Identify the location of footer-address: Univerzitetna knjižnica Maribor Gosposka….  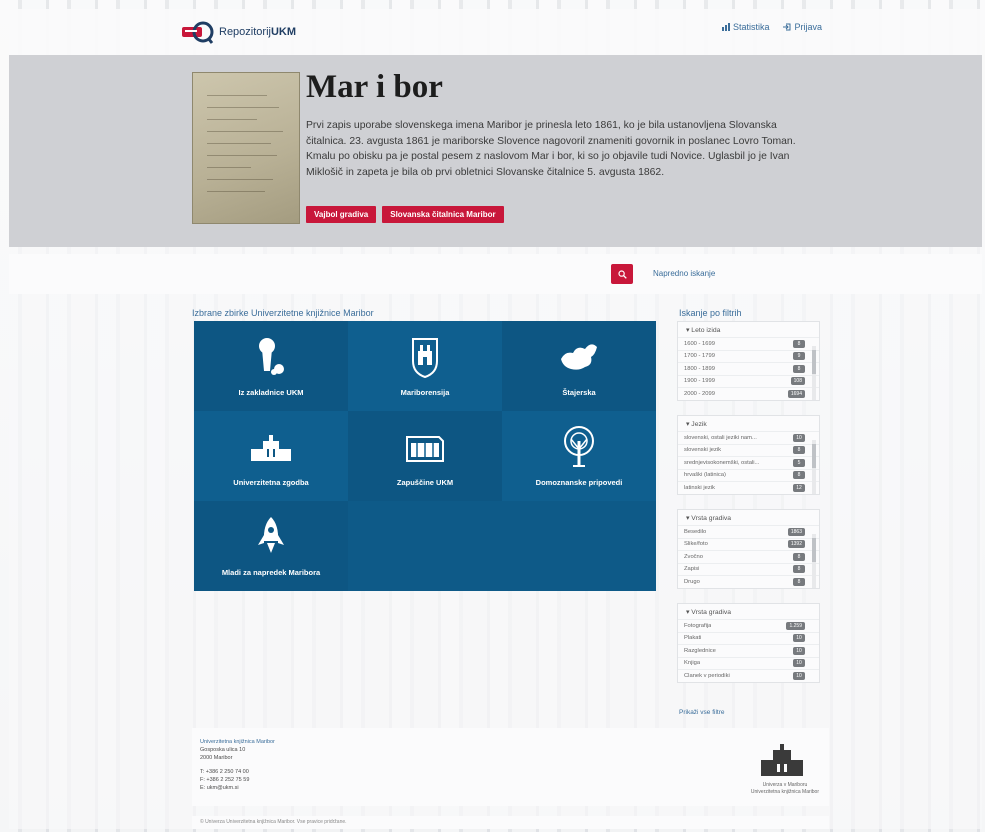
(237, 765).